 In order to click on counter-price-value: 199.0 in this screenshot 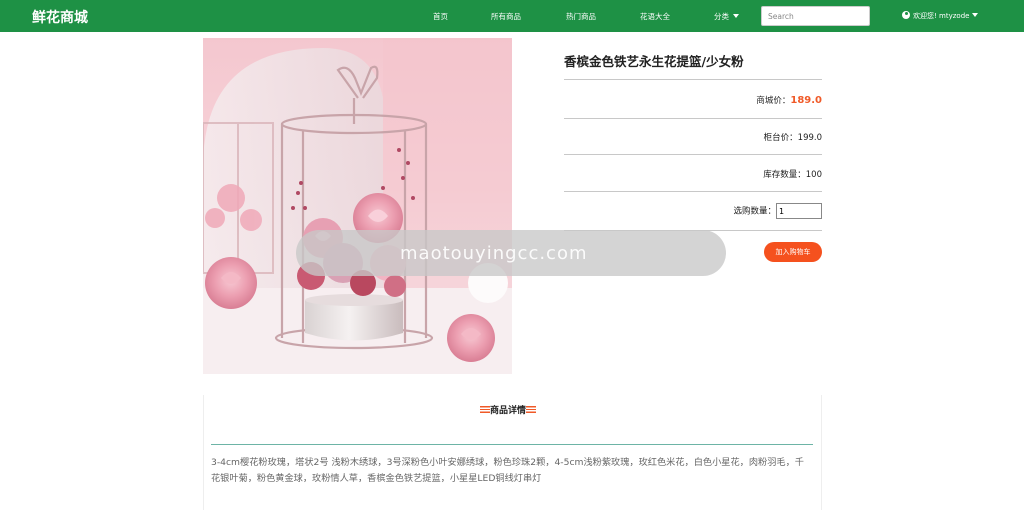, I will do `click(809, 138)`.